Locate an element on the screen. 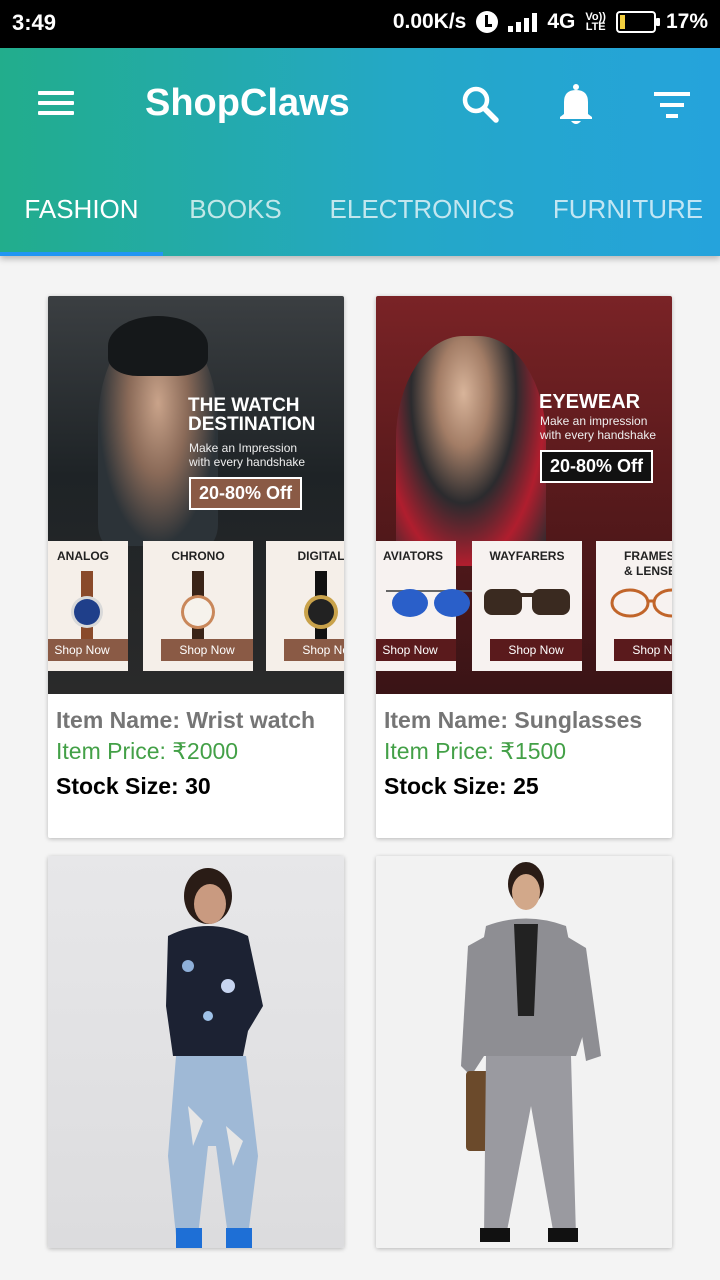 The image size is (720, 1280). tile-aviators: AVIATORS Shop Now is located at coordinates (426, 606).